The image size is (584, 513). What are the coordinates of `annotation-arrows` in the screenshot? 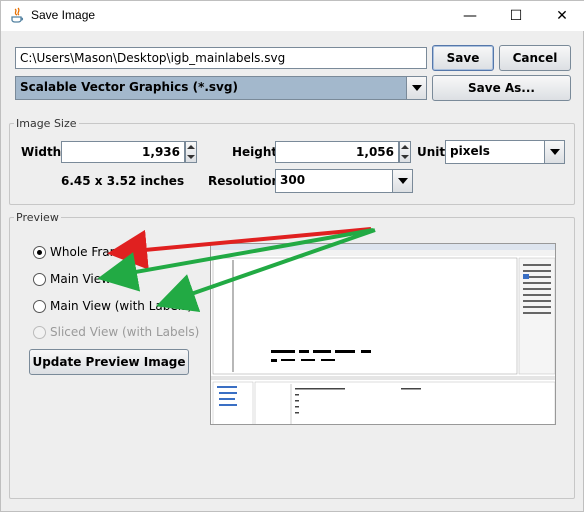 It's located at (236, 269).